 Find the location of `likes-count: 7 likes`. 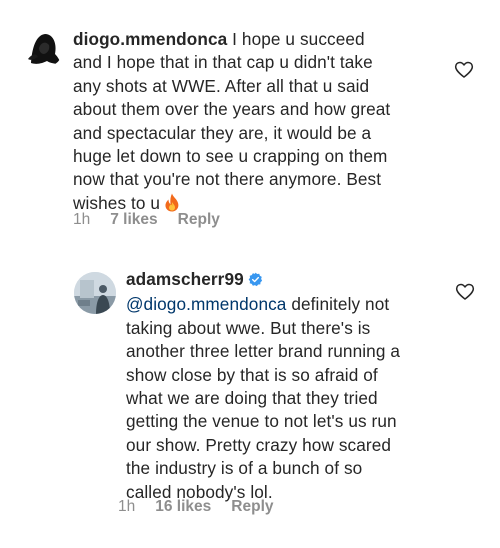

likes-count: 7 likes is located at coordinates (133, 219).